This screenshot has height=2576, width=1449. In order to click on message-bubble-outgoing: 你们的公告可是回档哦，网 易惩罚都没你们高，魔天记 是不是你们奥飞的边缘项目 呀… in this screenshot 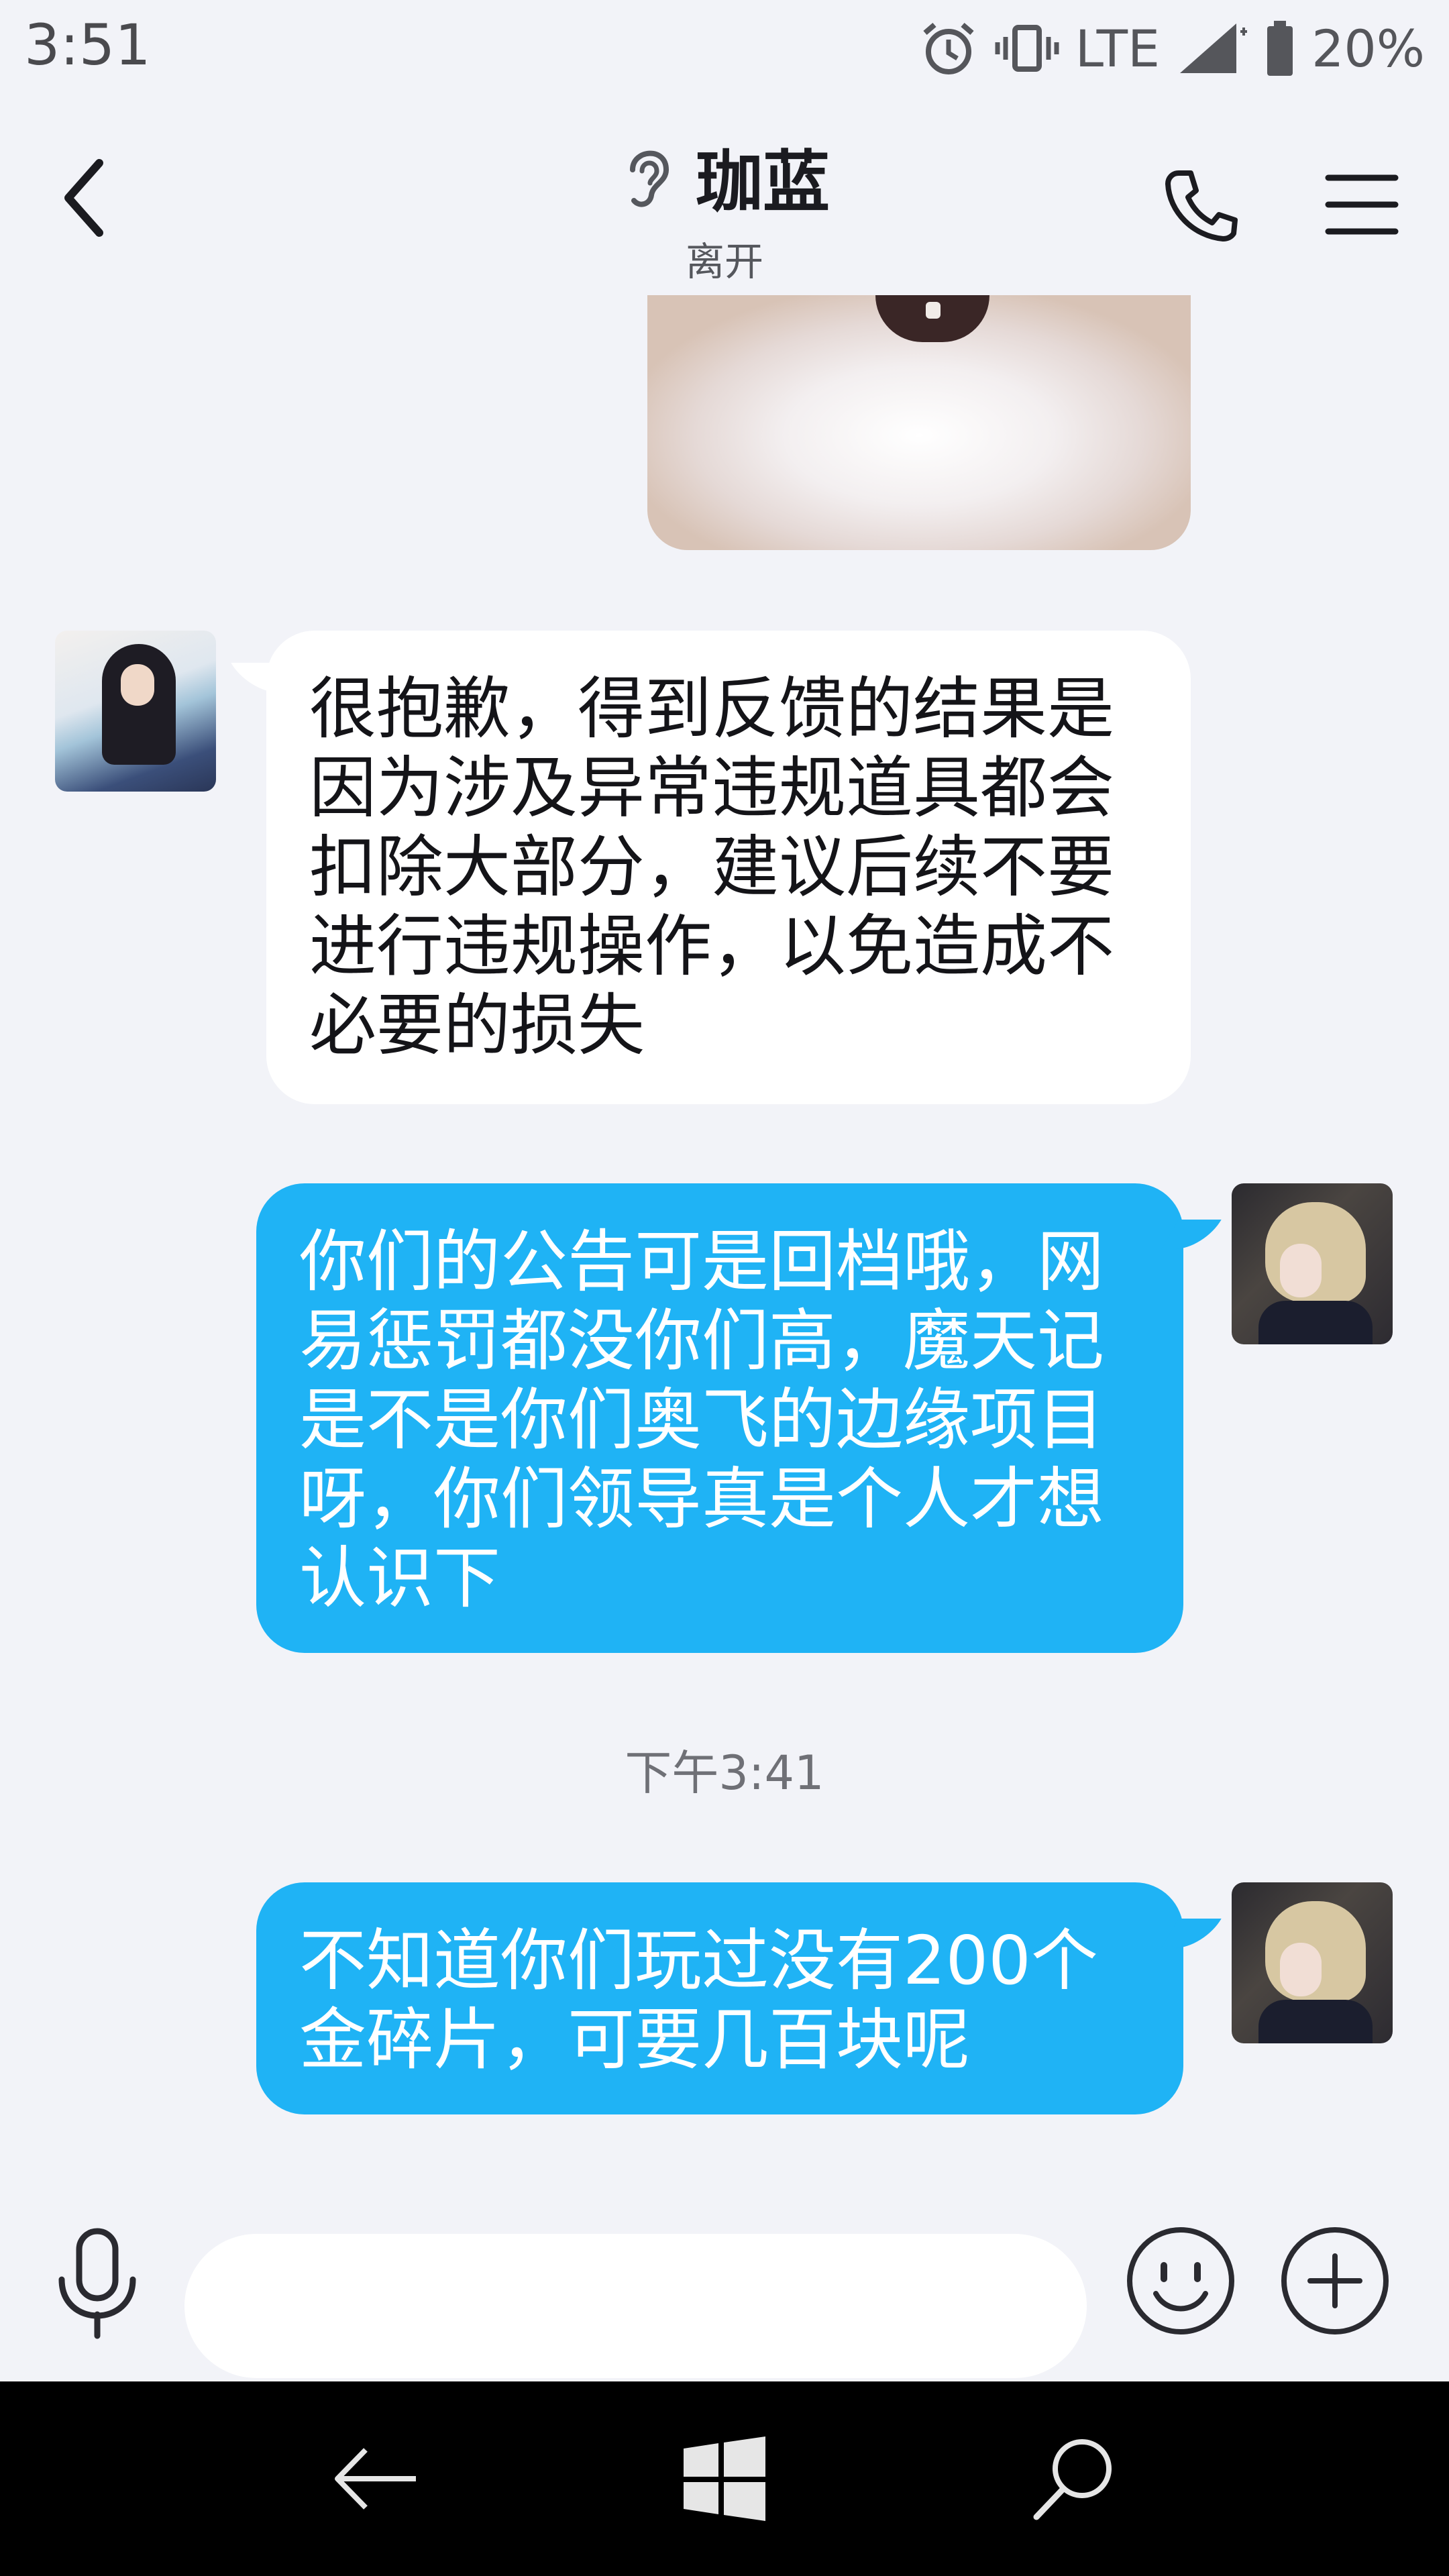, I will do `click(719, 1418)`.